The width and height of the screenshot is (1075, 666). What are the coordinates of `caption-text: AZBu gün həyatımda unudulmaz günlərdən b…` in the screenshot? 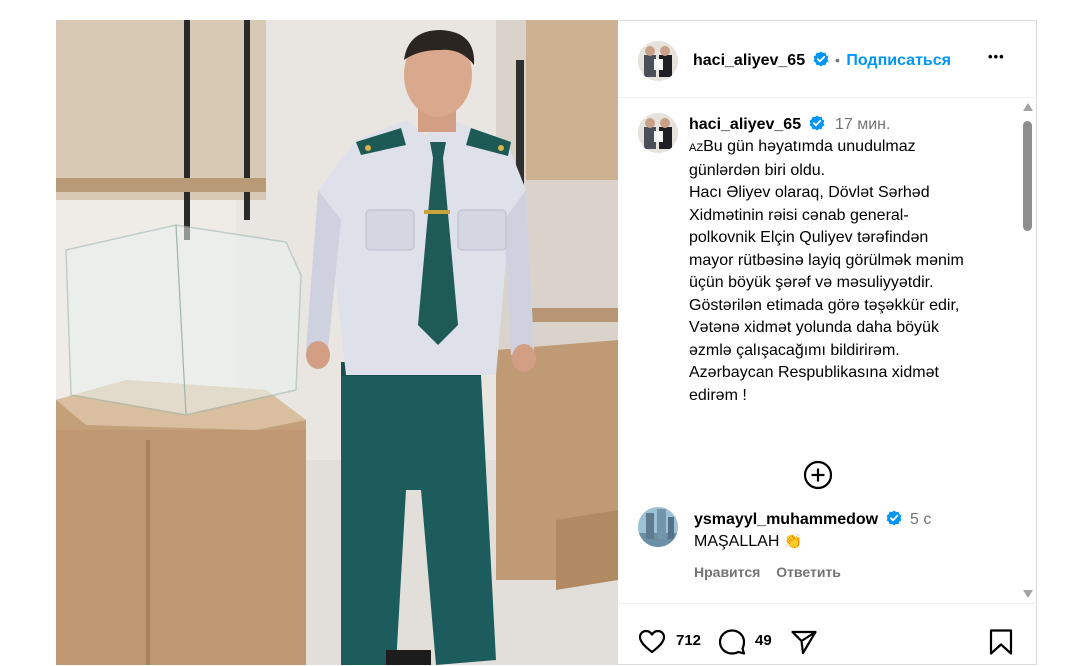 It's located at (849, 271).